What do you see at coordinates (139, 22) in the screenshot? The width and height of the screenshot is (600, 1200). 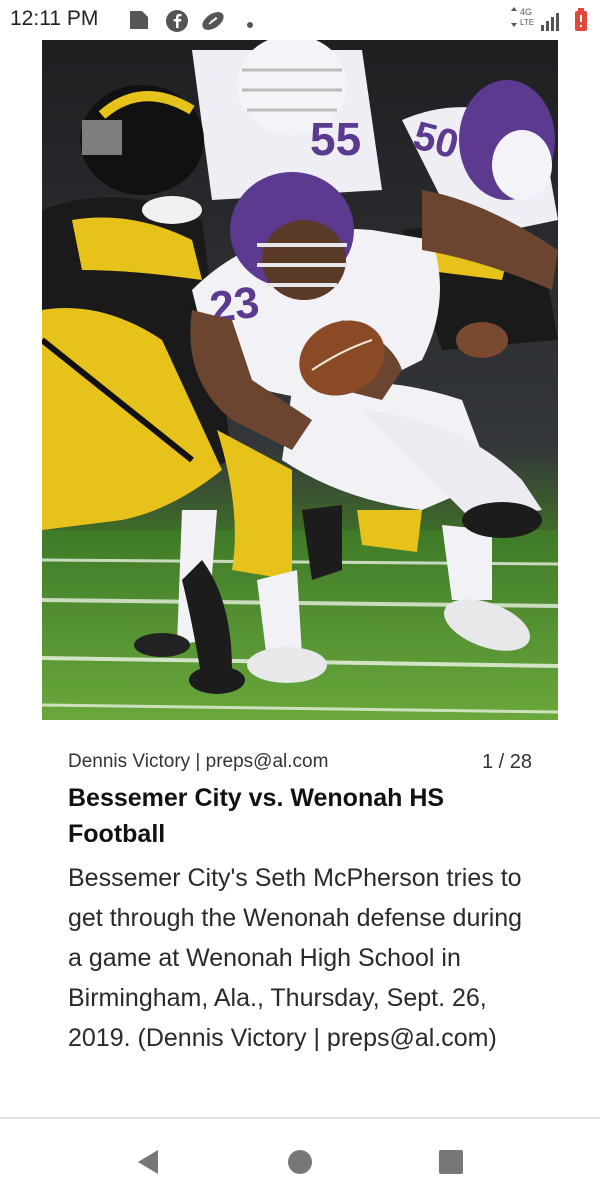 I see `file-icon` at bounding box center [139, 22].